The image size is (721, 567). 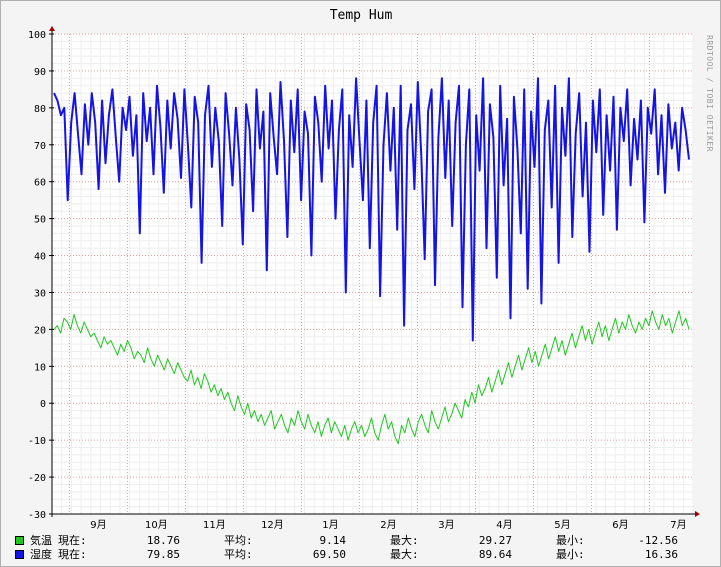 What do you see at coordinates (330, 525) in the screenshot?
I see `x-tick-label: 1月` at bounding box center [330, 525].